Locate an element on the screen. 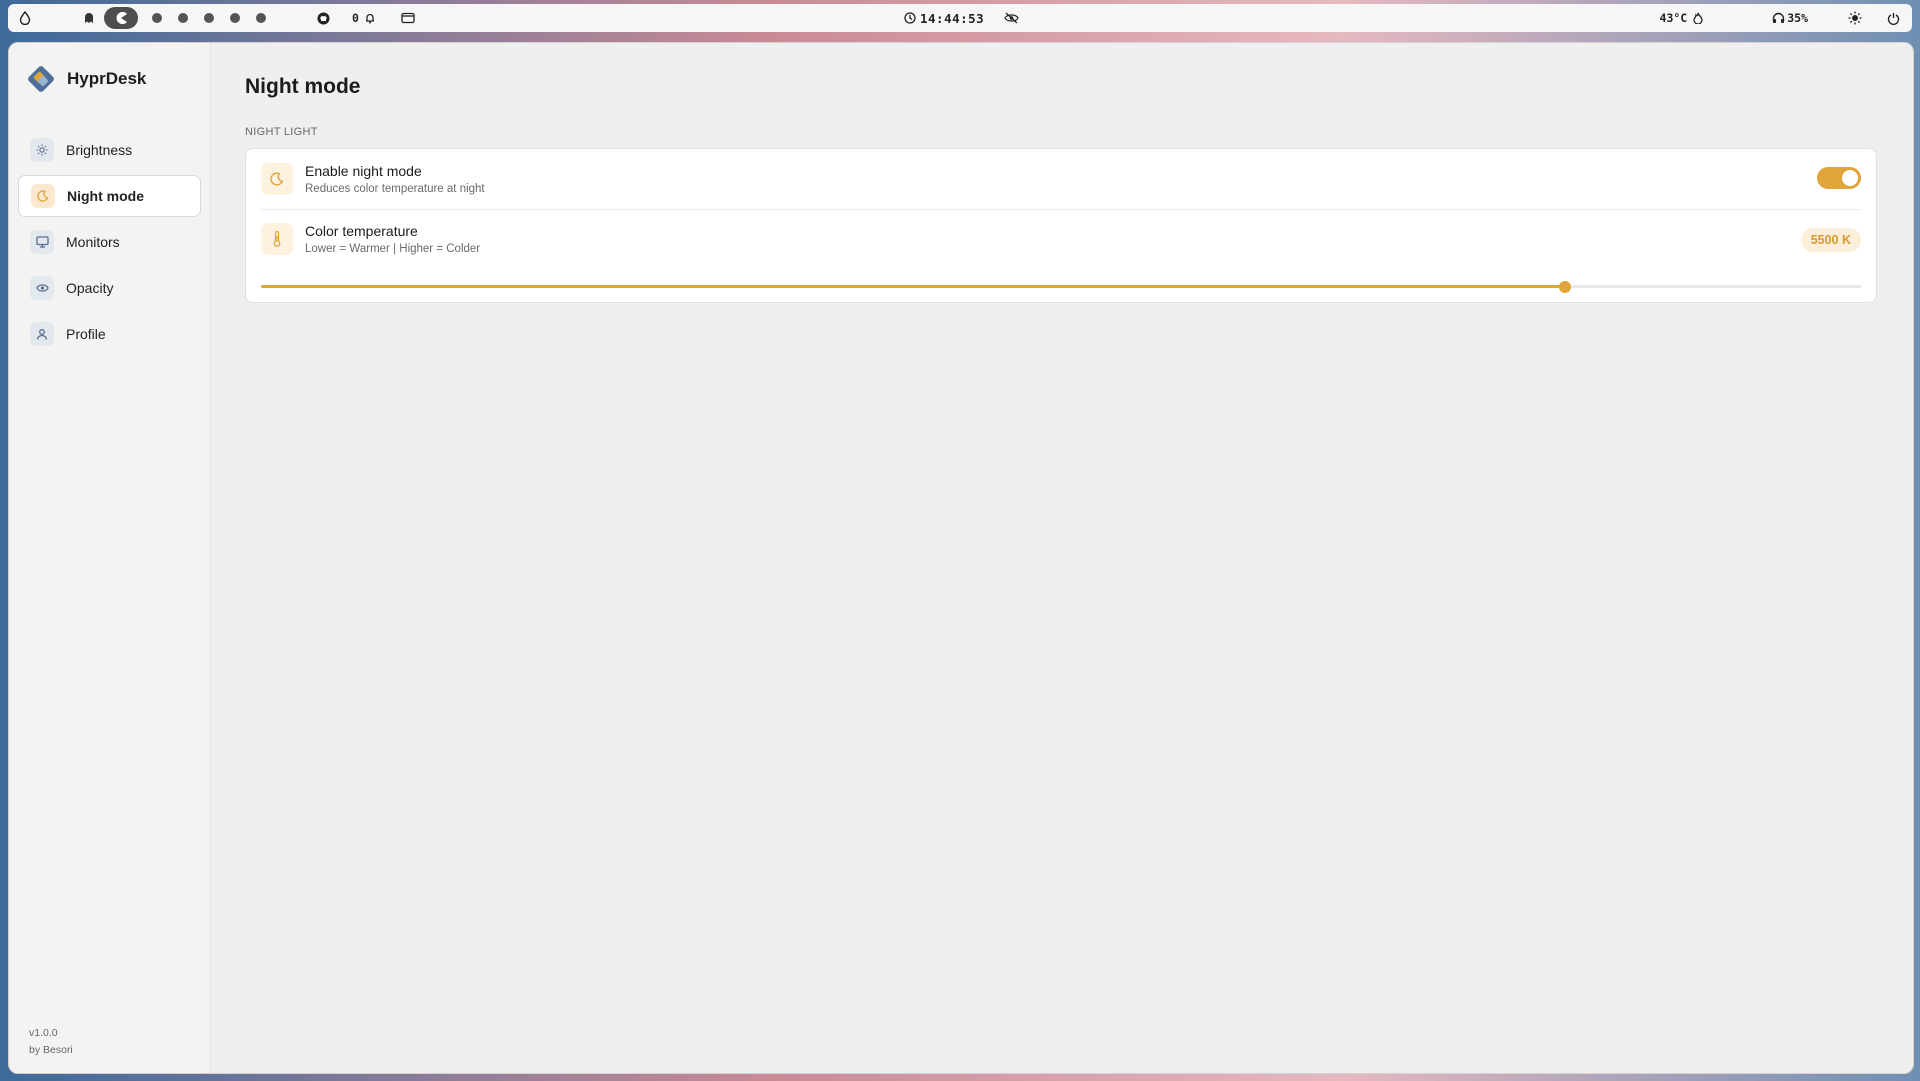 The height and width of the screenshot is (1081, 1920). ghost-icon is located at coordinates (89, 18).